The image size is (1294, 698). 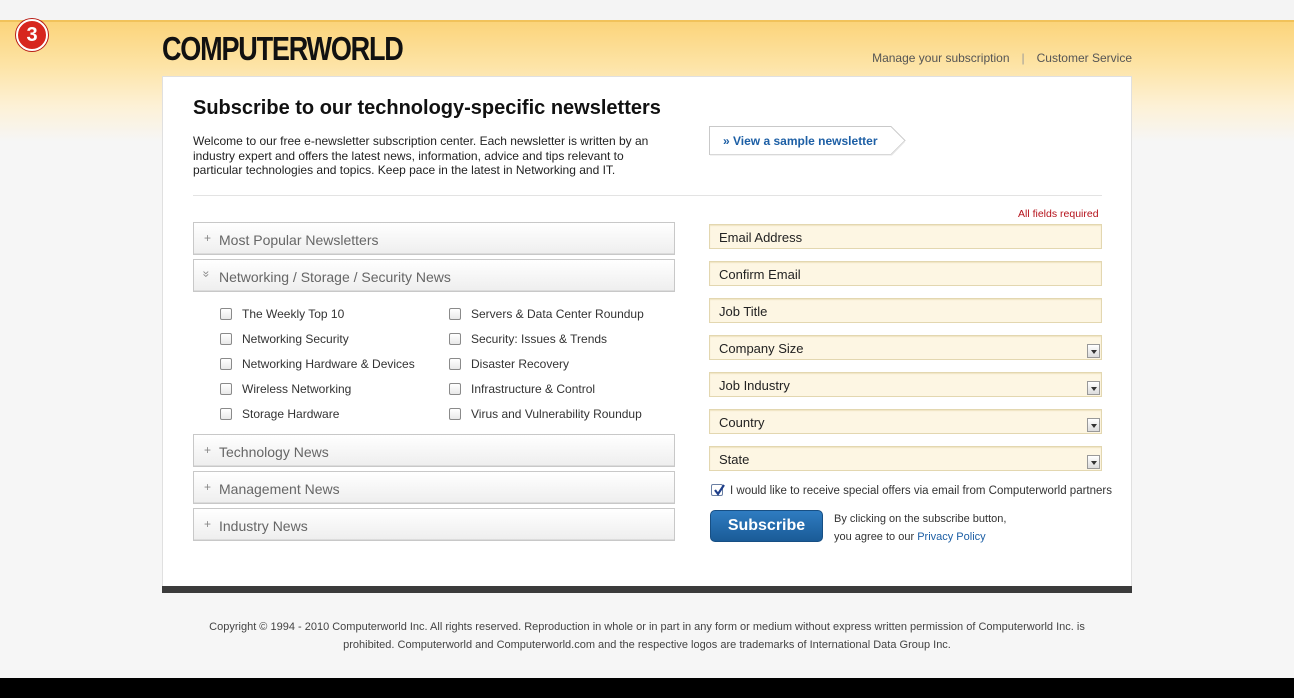 I want to click on collapse-chevron-icon: », so click(x=206, y=274).